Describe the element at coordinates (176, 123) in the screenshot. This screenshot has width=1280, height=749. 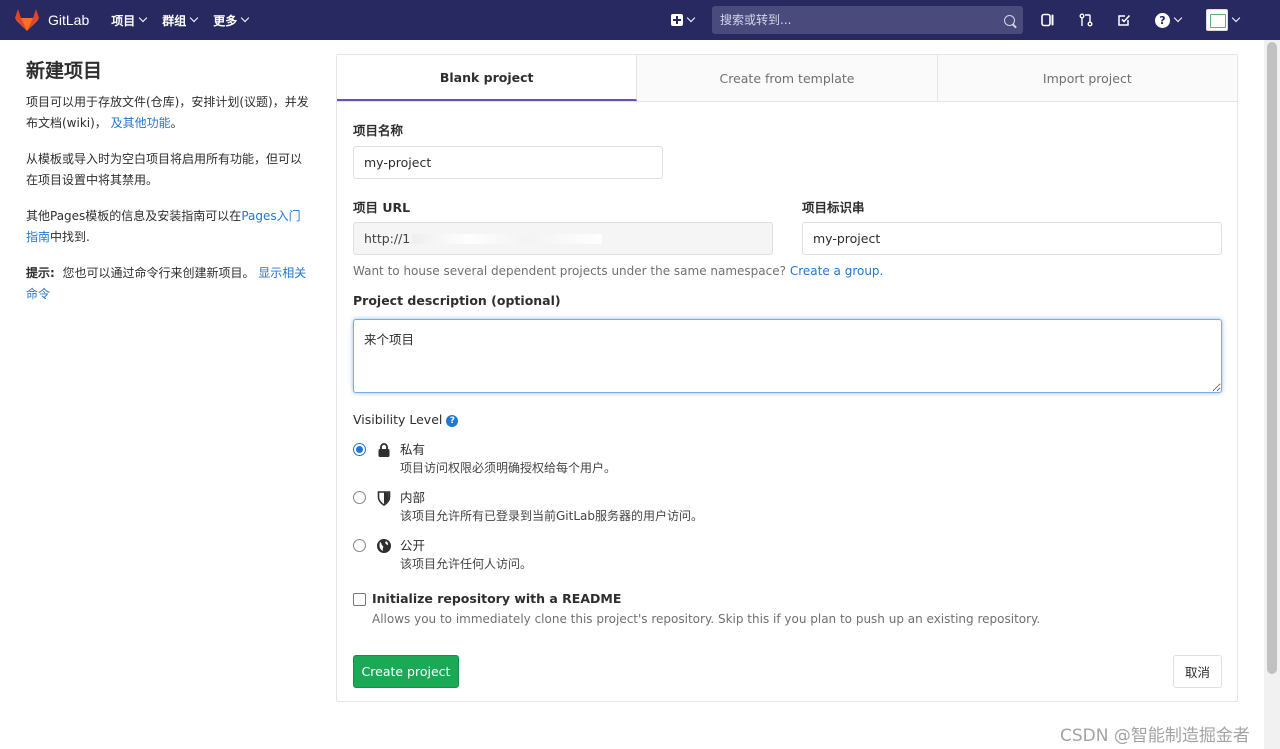
I see `sidebar-intro-end: 。` at that location.